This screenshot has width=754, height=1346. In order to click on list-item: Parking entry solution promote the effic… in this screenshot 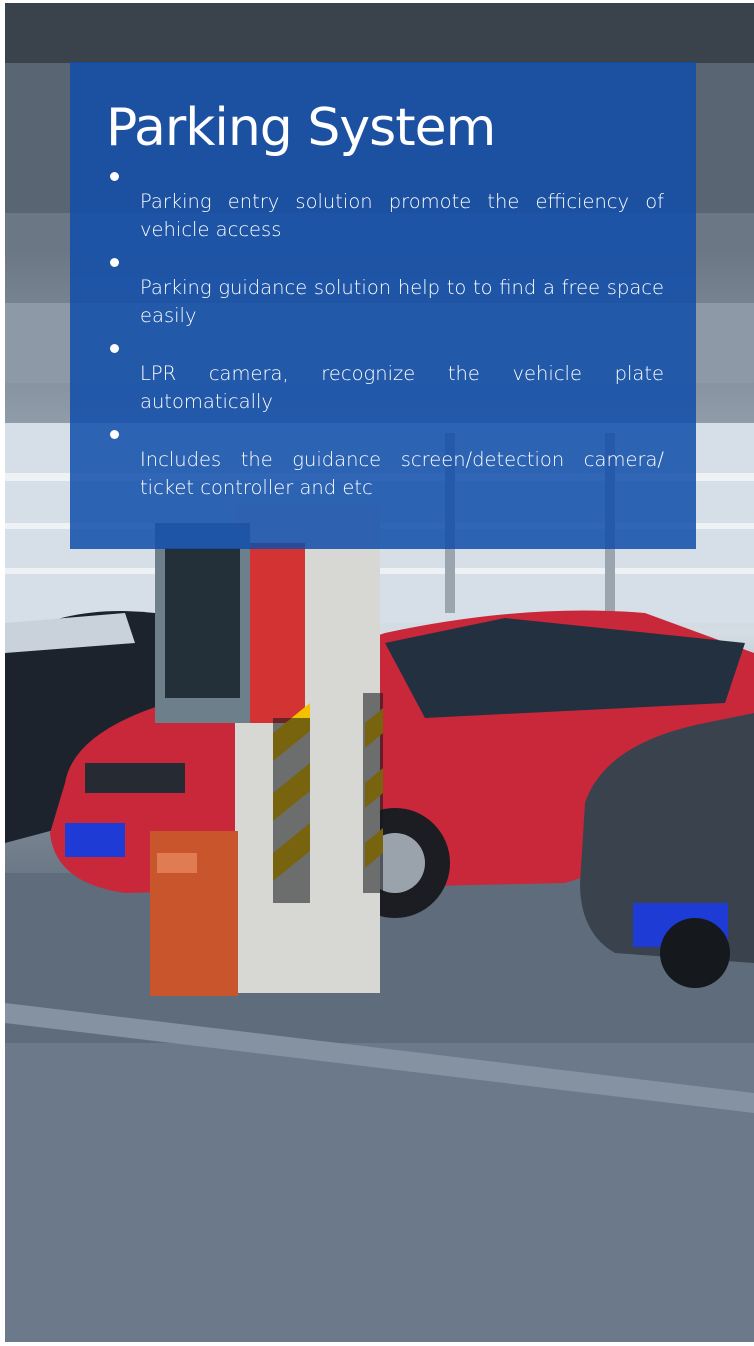, I will do `click(385, 208)`.